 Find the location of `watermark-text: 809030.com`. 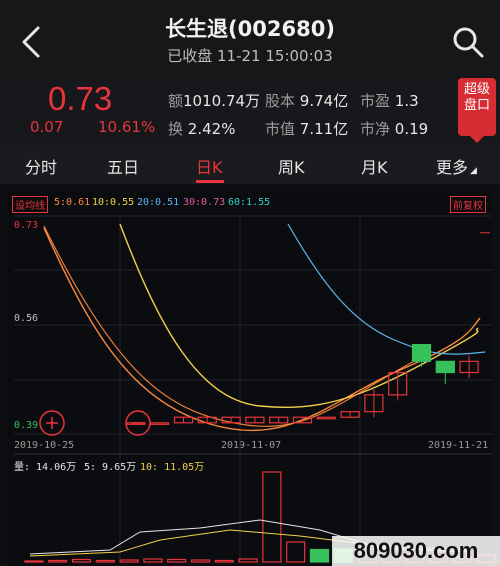

watermark-text: 809030.com is located at coordinates (416, 551).